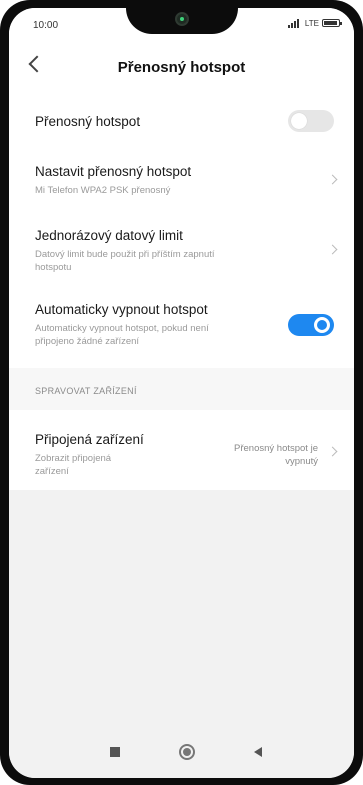 The height and width of the screenshot is (785, 363). I want to click on page-title: Přenosný hotspot, so click(181, 67).